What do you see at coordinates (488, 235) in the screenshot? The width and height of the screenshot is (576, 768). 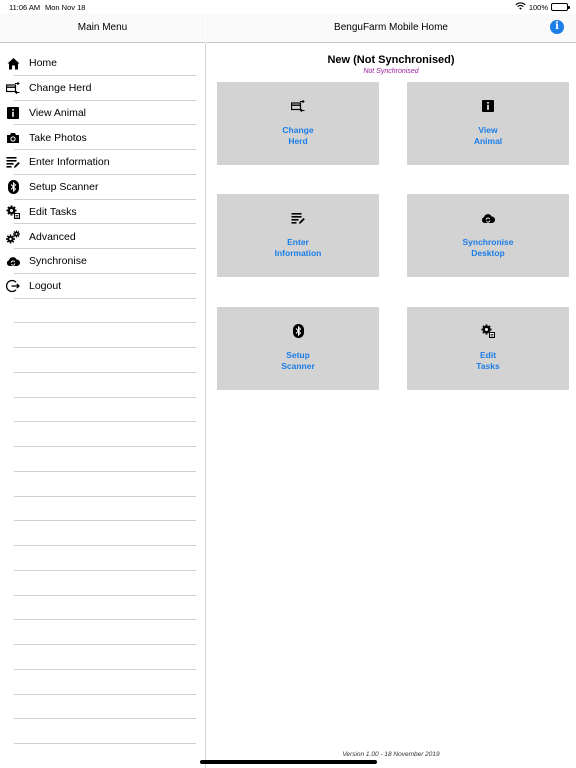 I see `tile-synchronise-desktop: Synchronise Desktop` at bounding box center [488, 235].